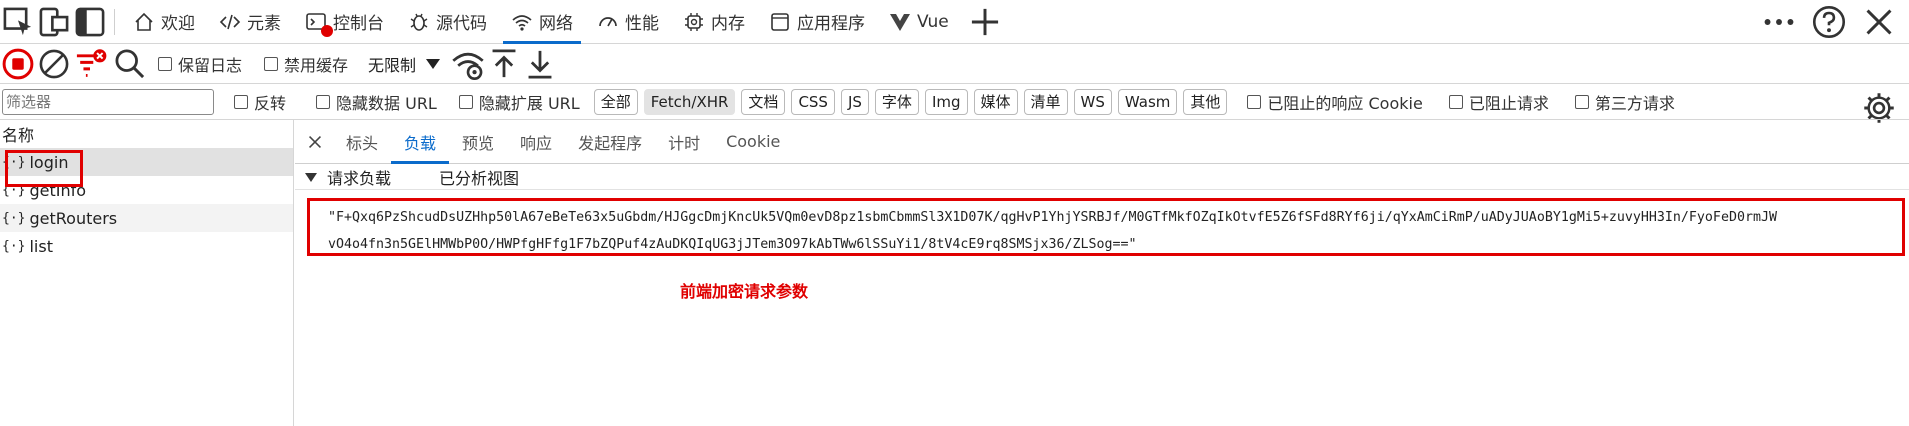  What do you see at coordinates (813, 101) in the screenshot?
I see `filter-type-css: CSS` at bounding box center [813, 101].